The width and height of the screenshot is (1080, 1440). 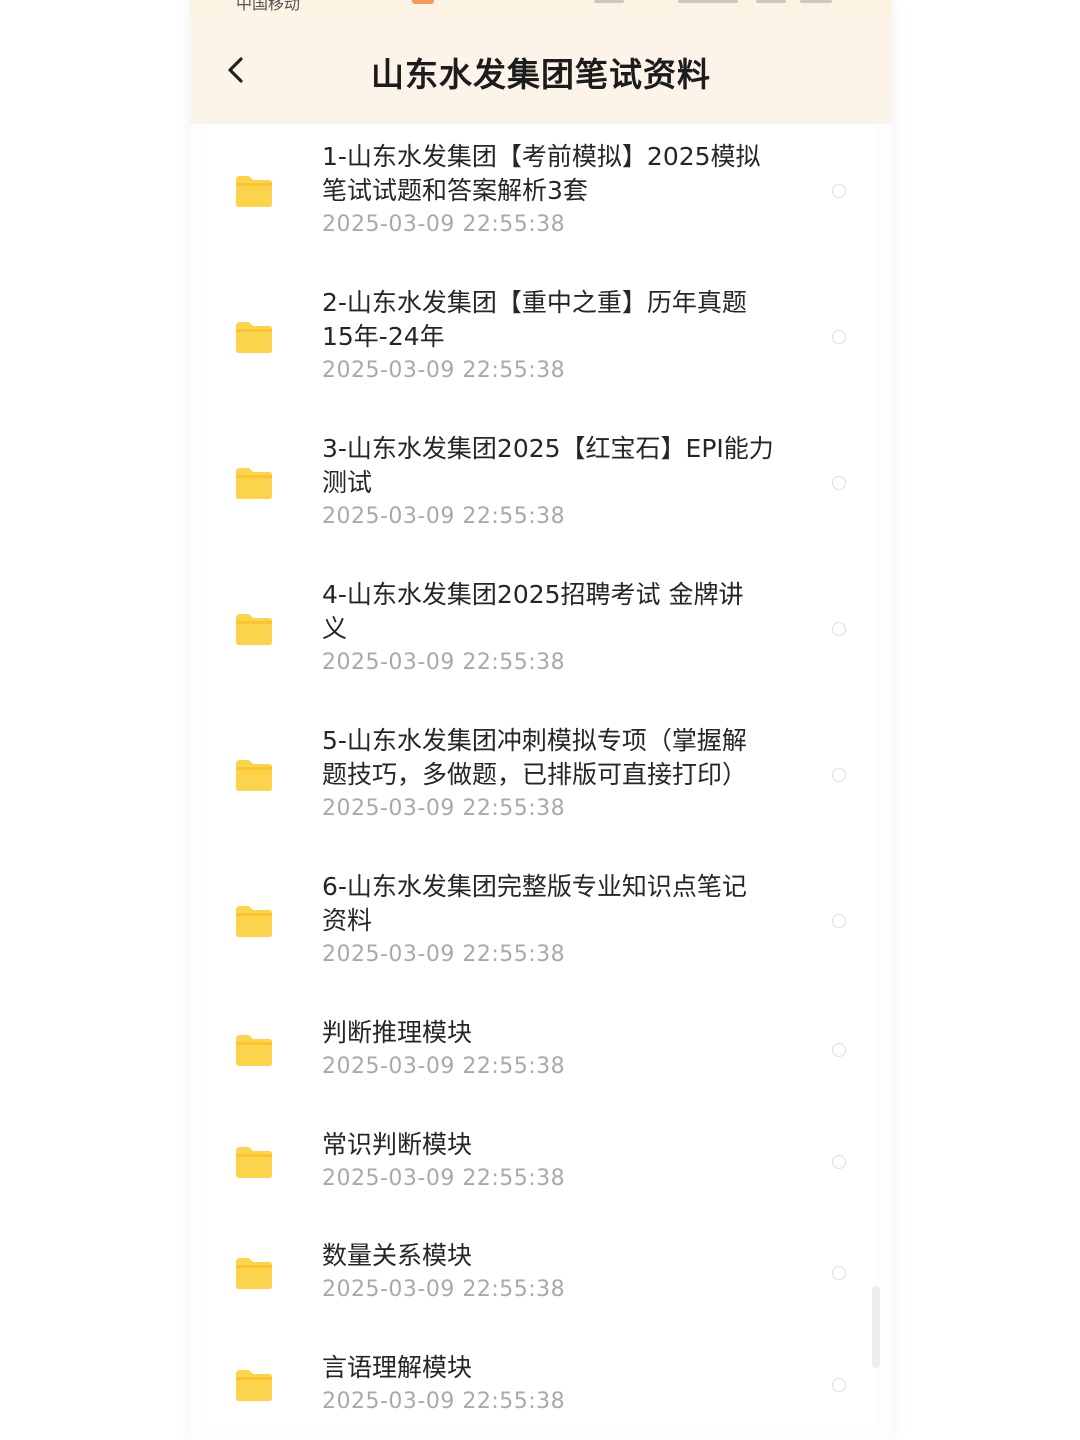 What do you see at coordinates (771, 1) in the screenshot?
I see `wifi-icon` at bounding box center [771, 1].